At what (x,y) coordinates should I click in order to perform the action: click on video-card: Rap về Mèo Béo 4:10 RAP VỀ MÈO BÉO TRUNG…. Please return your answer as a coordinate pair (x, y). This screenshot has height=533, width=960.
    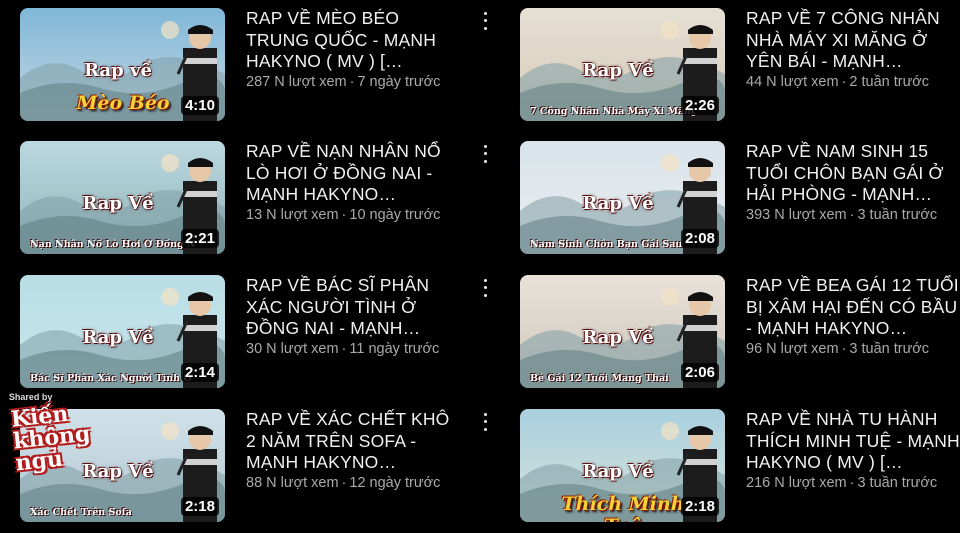
    Looking at the image, I should click on (255, 67).